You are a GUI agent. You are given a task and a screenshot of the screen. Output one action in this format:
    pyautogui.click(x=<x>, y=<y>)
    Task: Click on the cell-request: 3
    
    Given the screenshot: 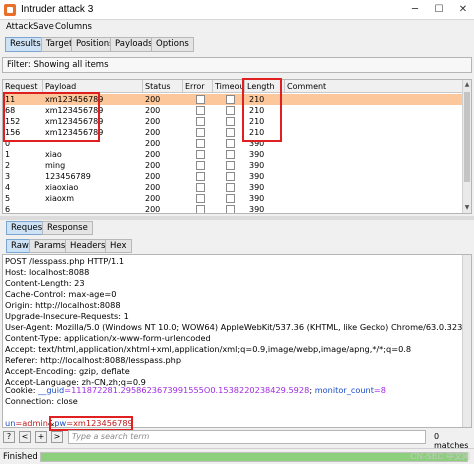 What is the action you would take?
    pyautogui.click(x=8, y=176)
    